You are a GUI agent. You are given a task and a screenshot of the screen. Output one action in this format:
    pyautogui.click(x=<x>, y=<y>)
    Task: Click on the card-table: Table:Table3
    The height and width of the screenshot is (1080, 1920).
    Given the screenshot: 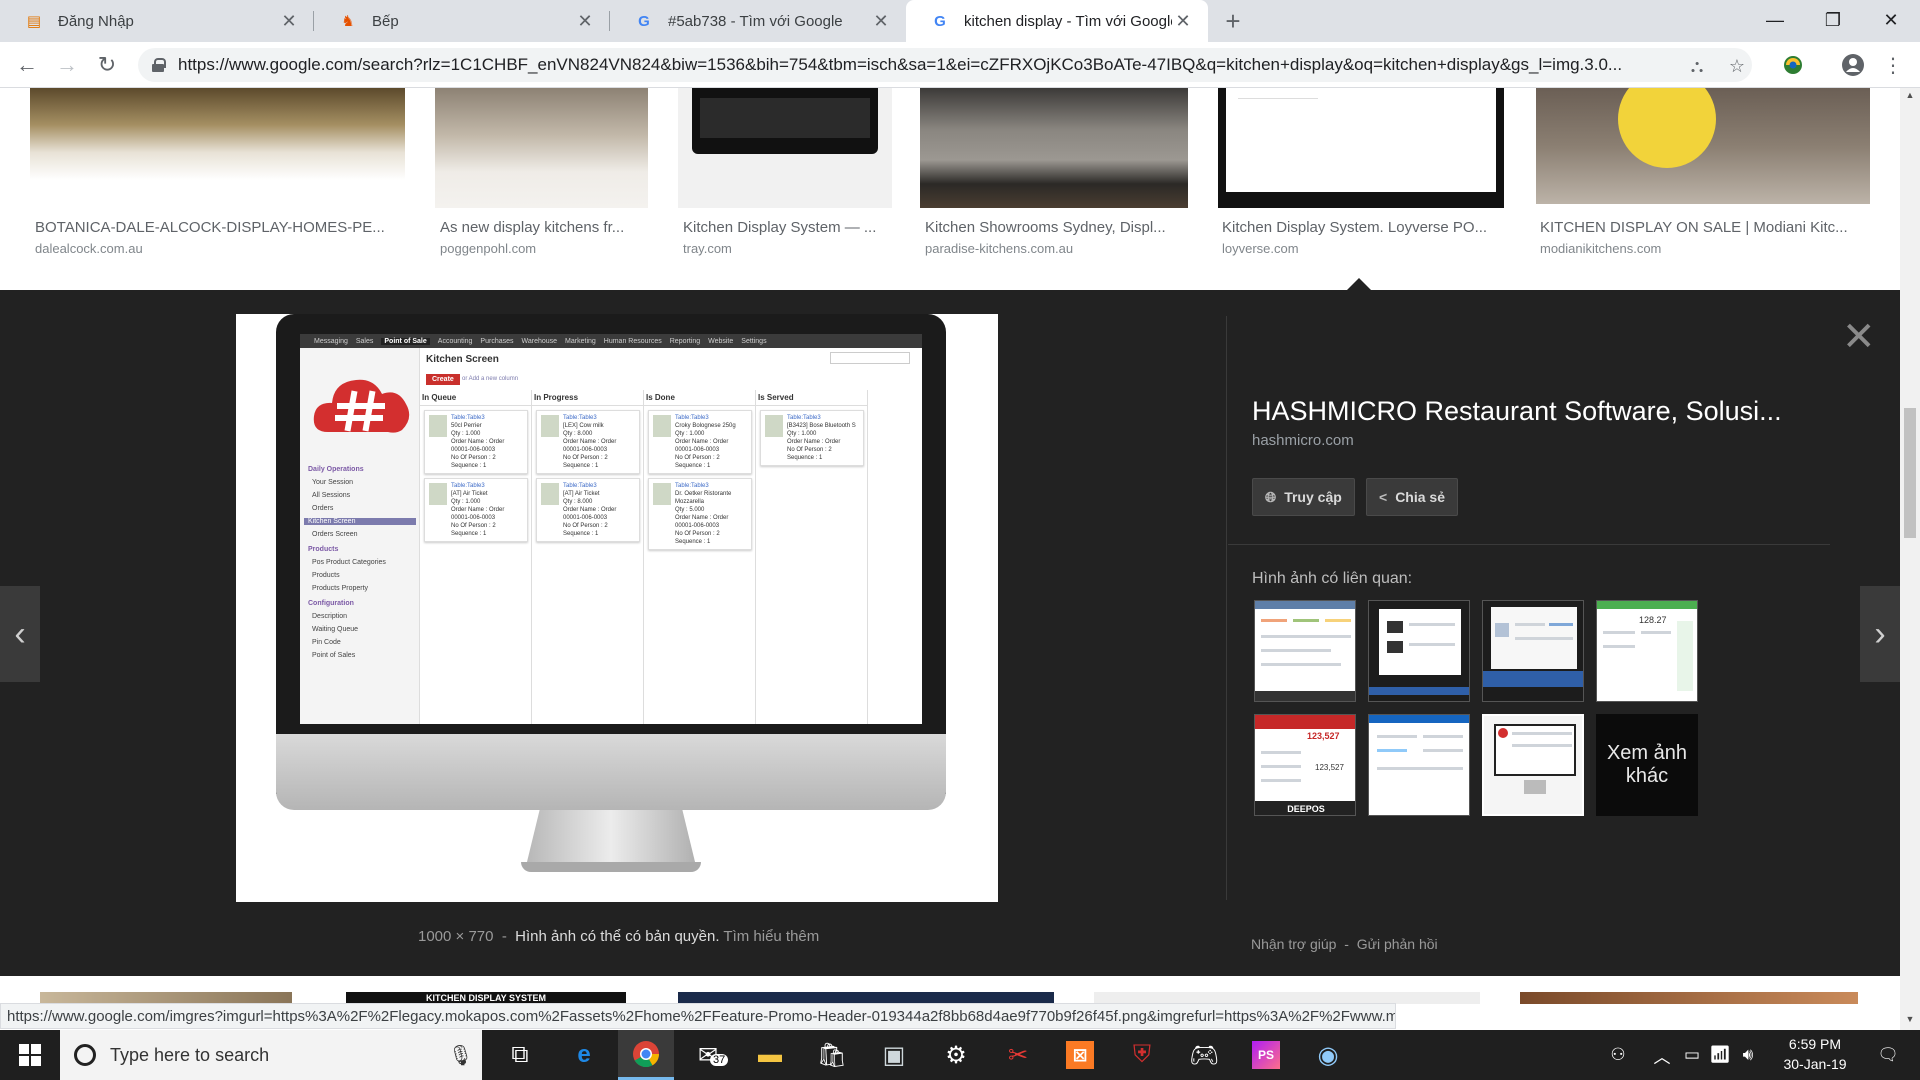 What is the action you would take?
    pyautogui.click(x=468, y=486)
    